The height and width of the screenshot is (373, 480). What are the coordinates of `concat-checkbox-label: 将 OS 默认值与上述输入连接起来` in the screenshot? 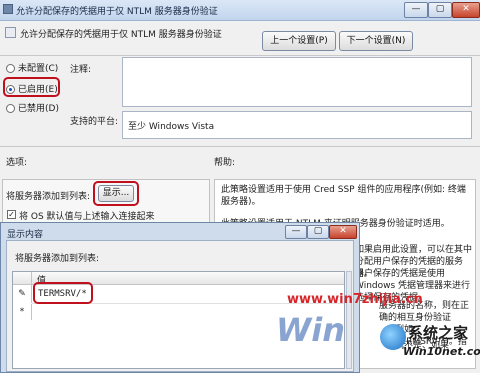 It's located at (87, 217).